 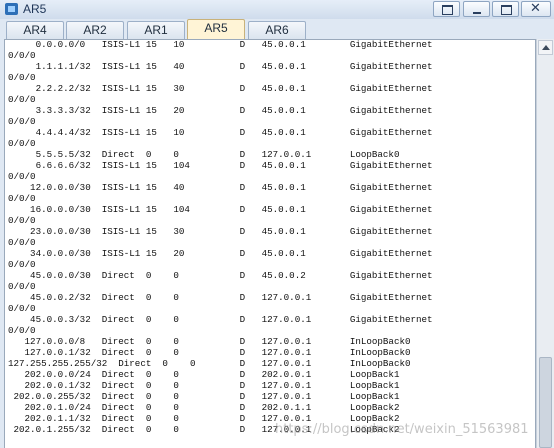 I want to click on close-icon: ✕, so click(x=535, y=8).